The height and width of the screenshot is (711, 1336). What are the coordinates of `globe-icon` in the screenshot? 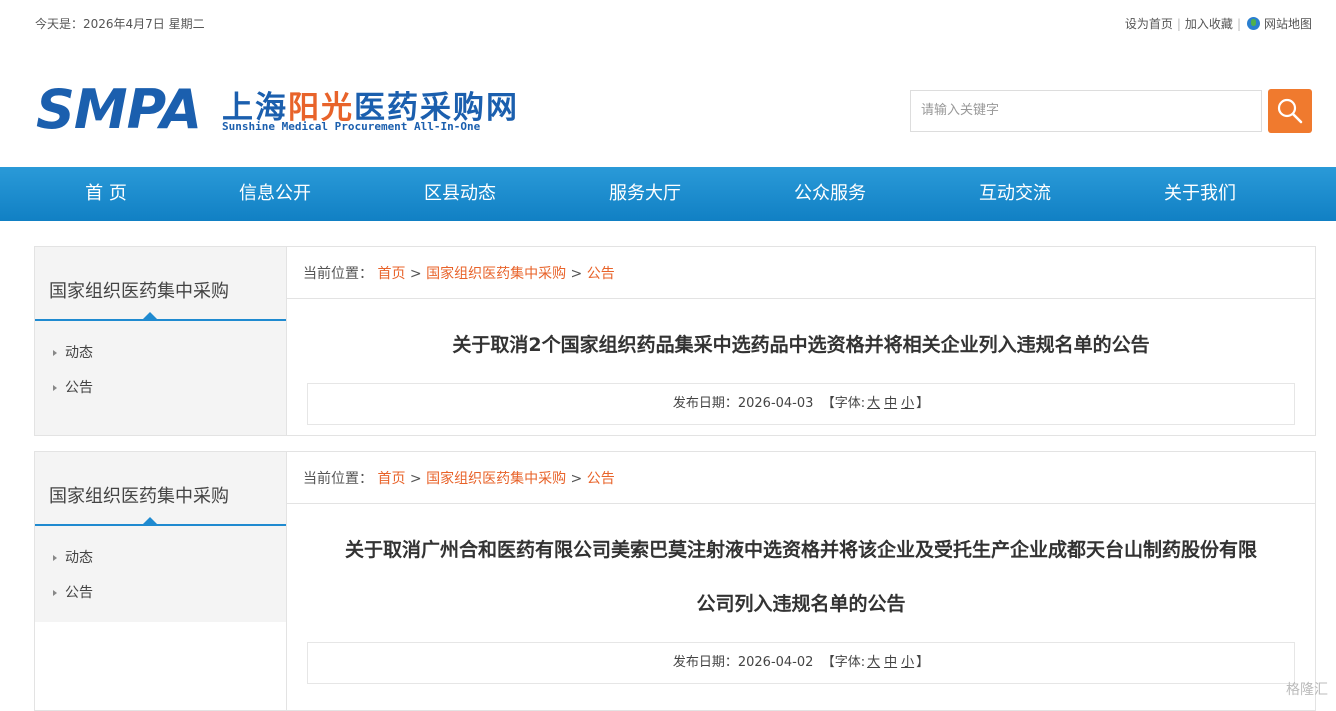 It's located at (1253, 23).